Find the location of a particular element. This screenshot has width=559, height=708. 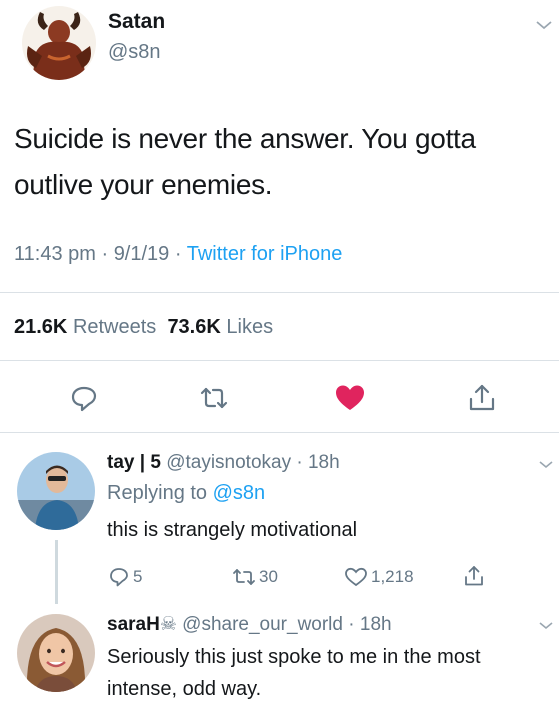

tweet-time: 11:43 pm is located at coordinates (55, 254).